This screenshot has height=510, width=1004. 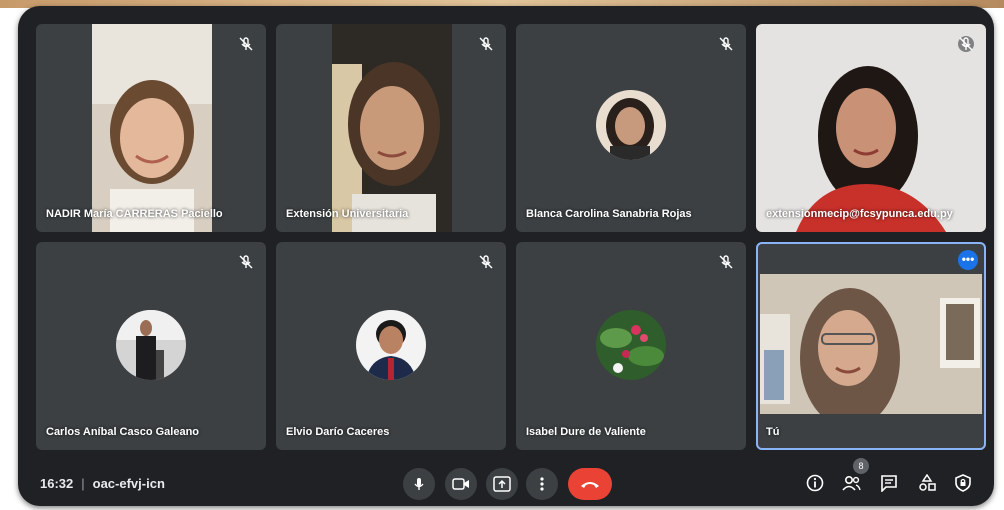 What do you see at coordinates (968, 260) in the screenshot?
I see `more-options-icon: •••` at bounding box center [968, 260].